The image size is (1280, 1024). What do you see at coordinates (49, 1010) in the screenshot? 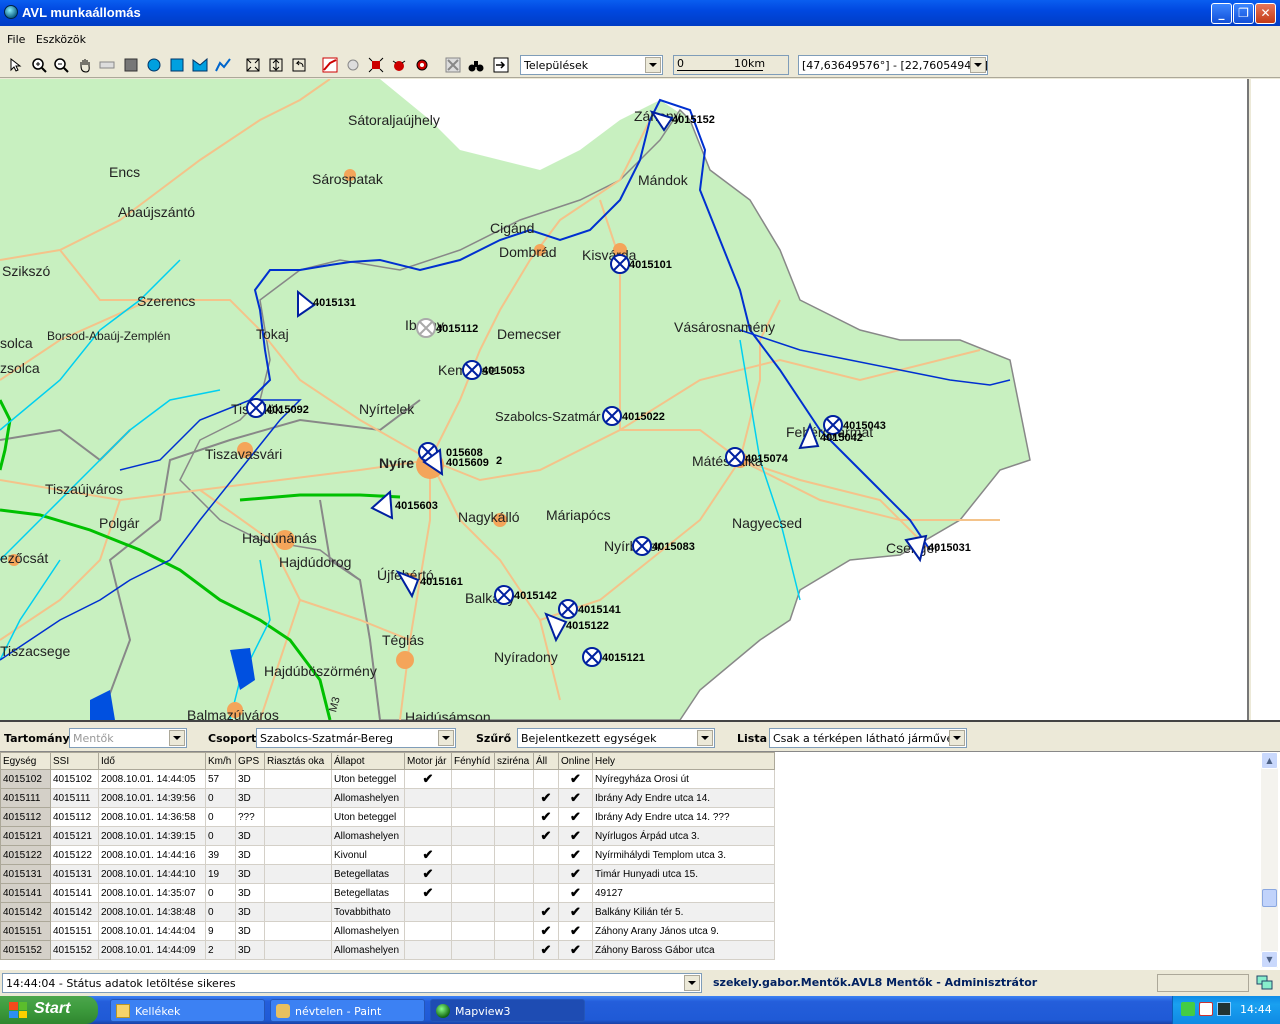
I see `start-button: Start` at bounding box center [49, 1010].